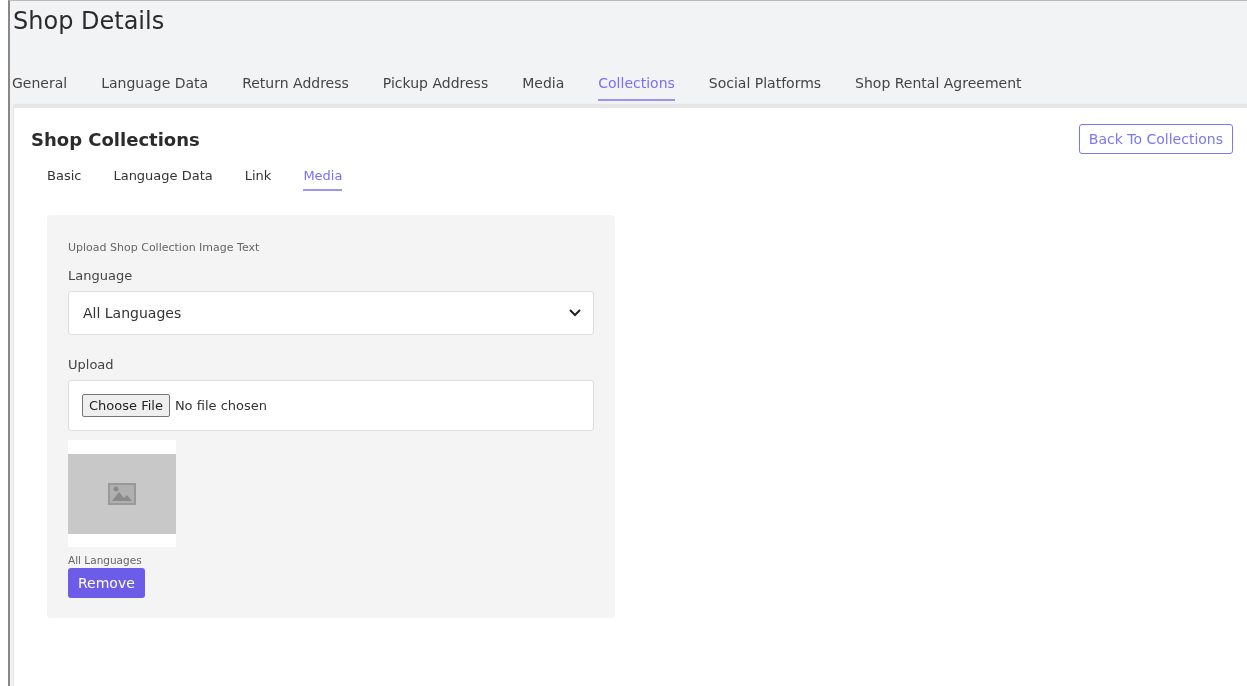  I want to click on image-caption: All Languages, so click(105, 560).